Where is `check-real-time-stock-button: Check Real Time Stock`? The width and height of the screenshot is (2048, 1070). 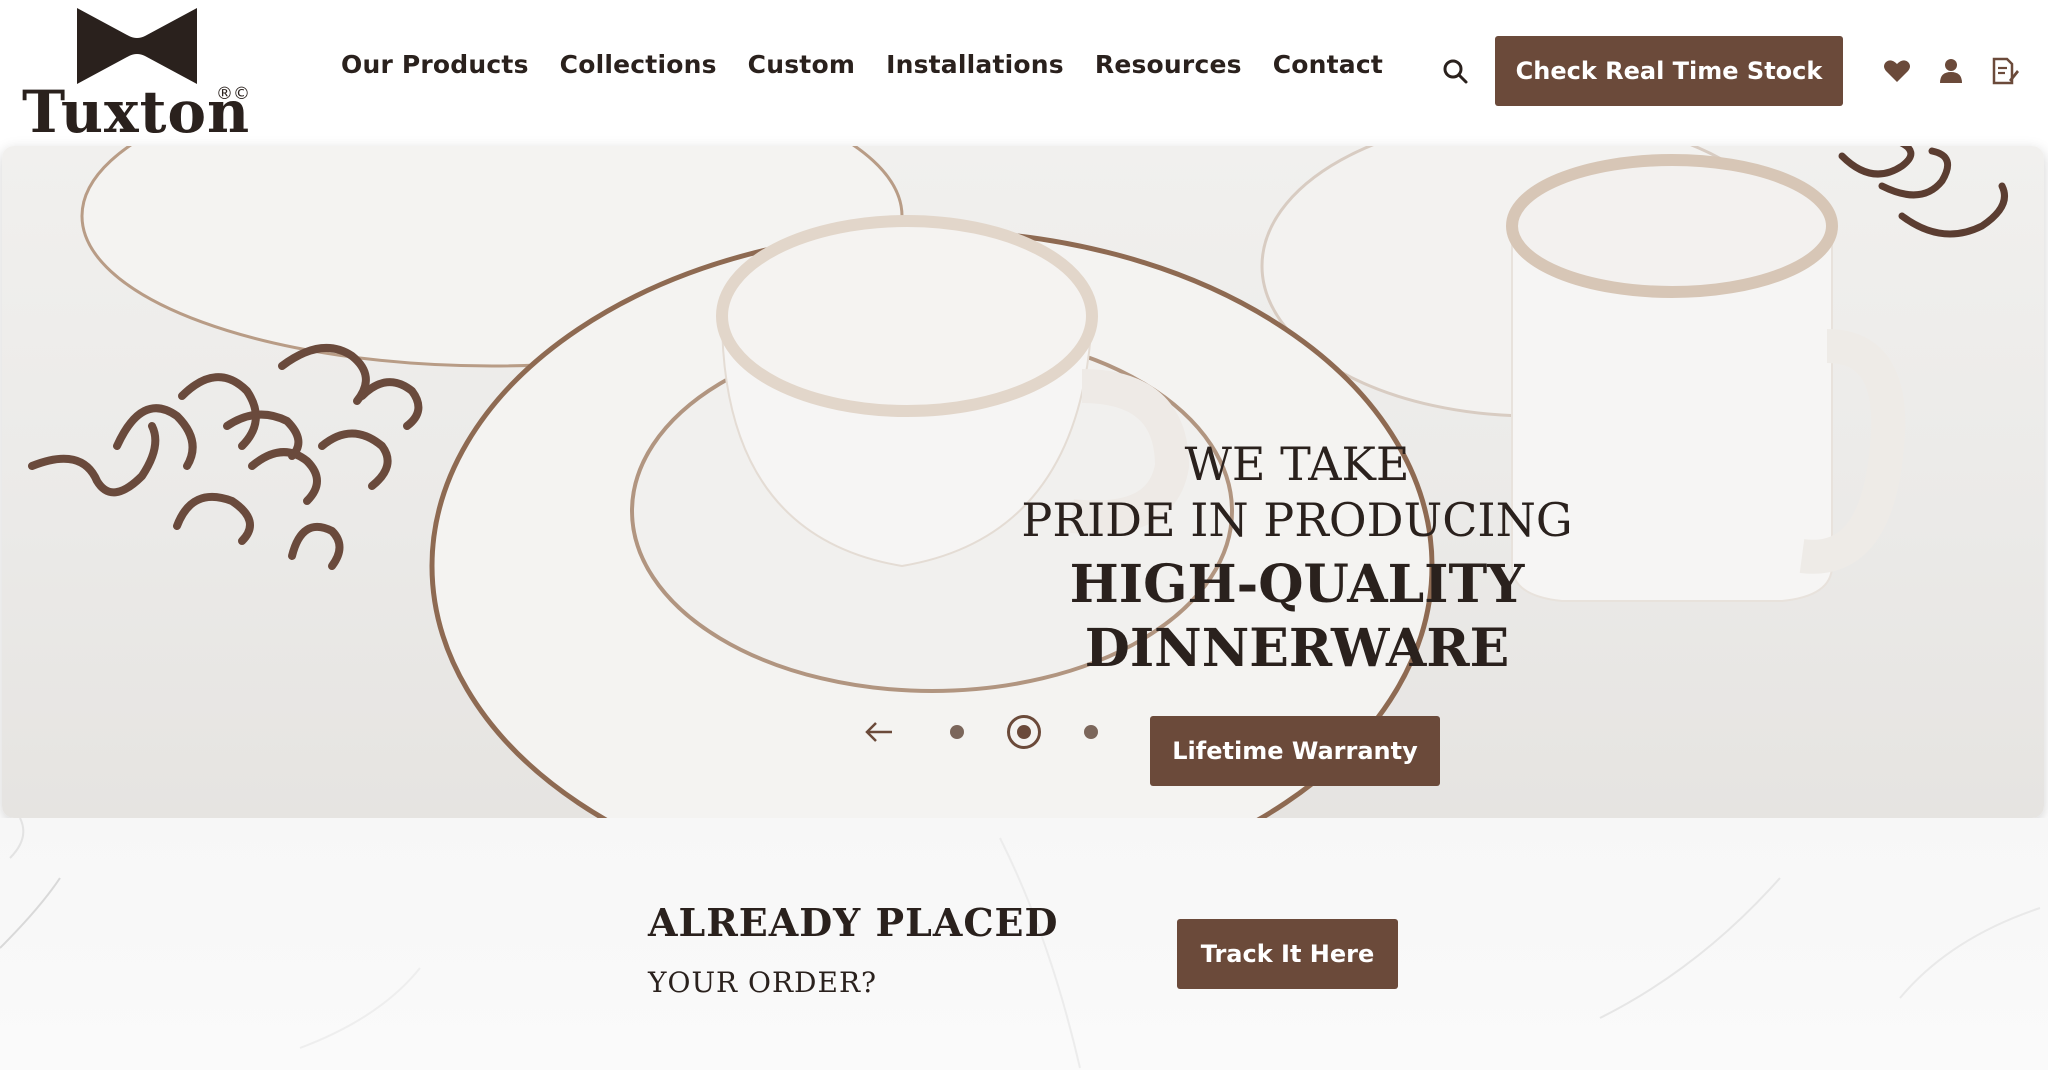
check-real-time-stock-button: Check Real Time Stock is located at coordinates (1669, 71).